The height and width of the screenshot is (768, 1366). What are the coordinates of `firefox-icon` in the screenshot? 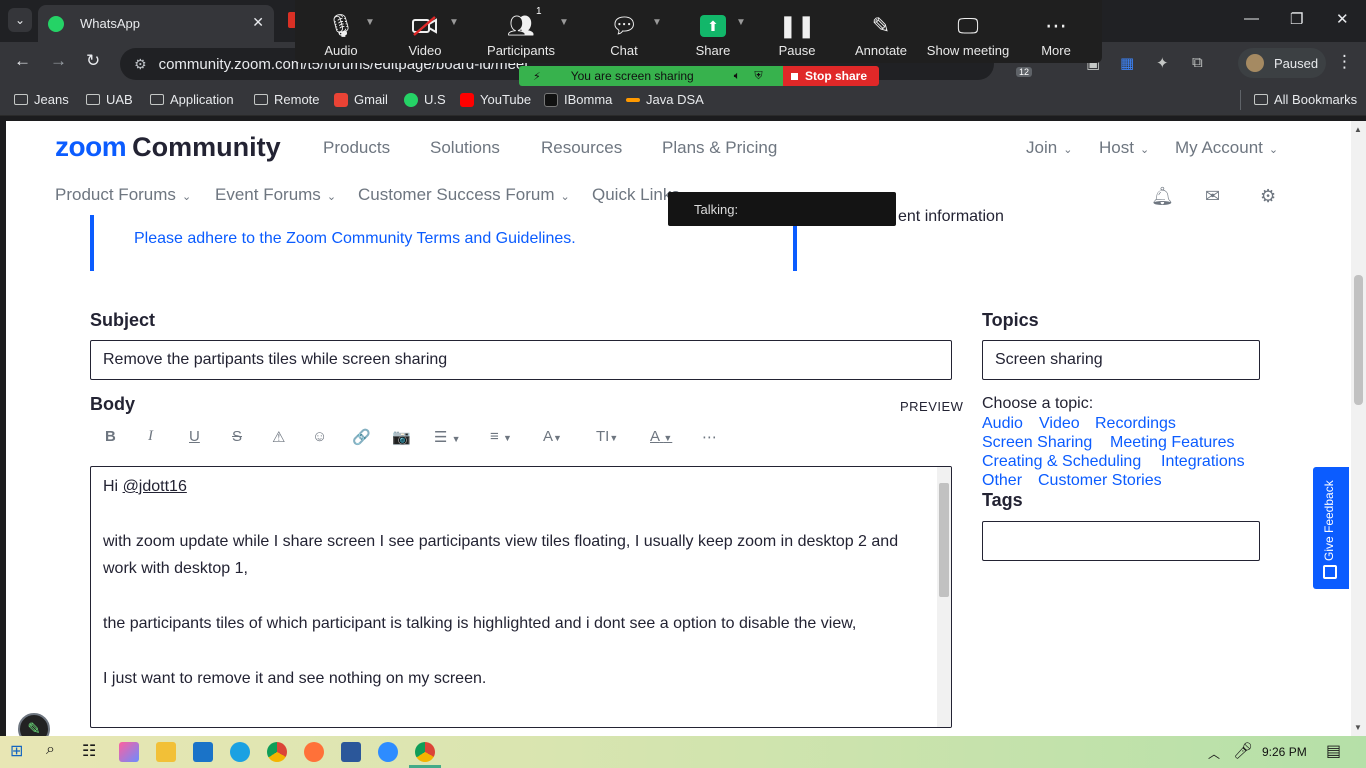 It's located at (314, 752).